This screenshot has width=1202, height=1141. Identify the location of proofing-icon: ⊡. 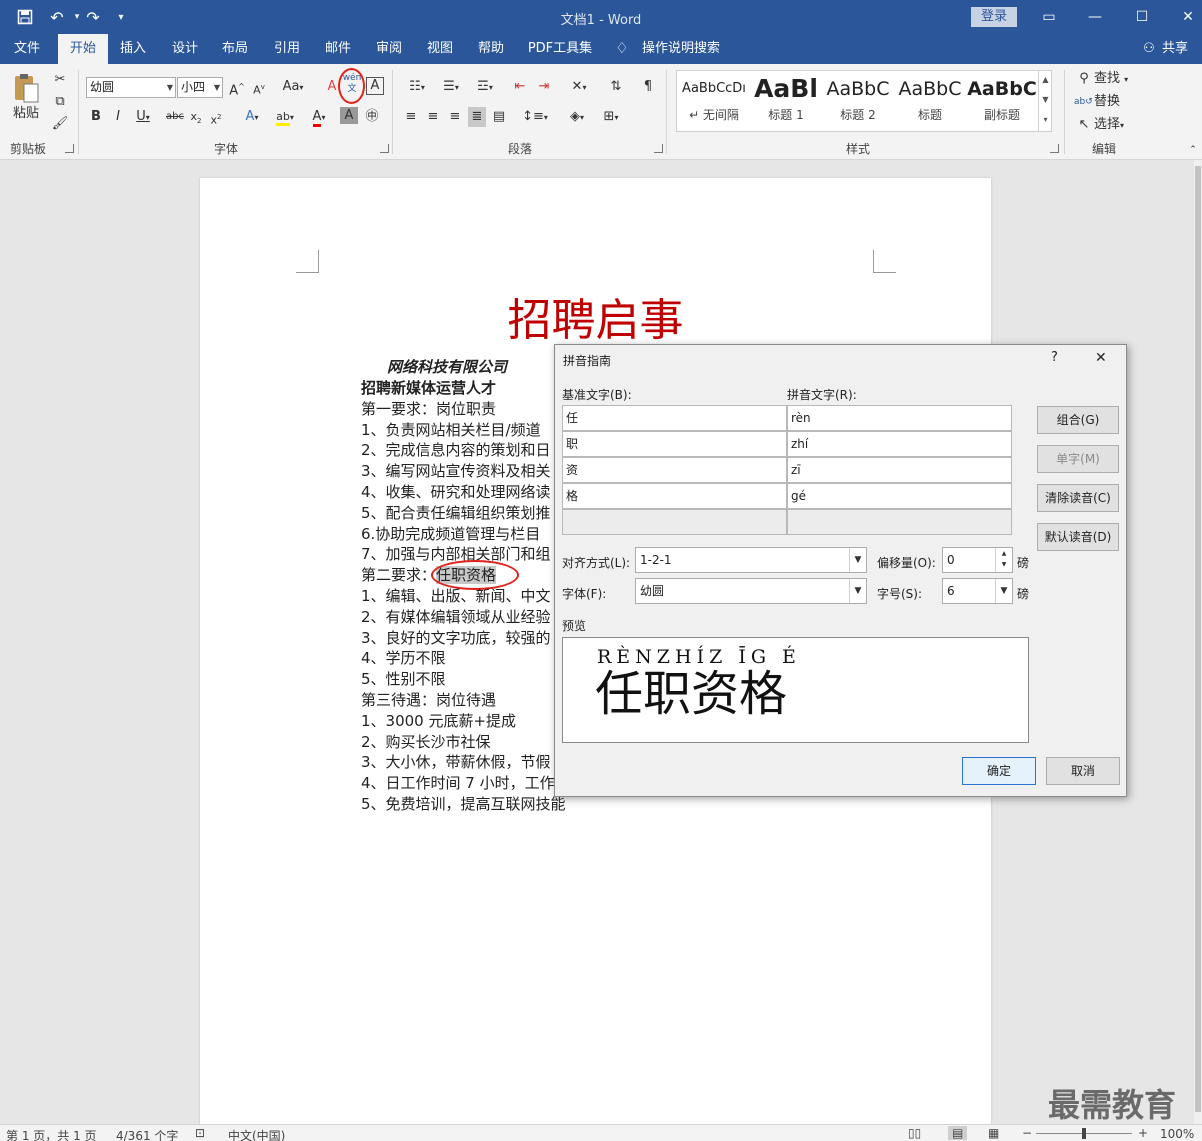
(200, 1133).